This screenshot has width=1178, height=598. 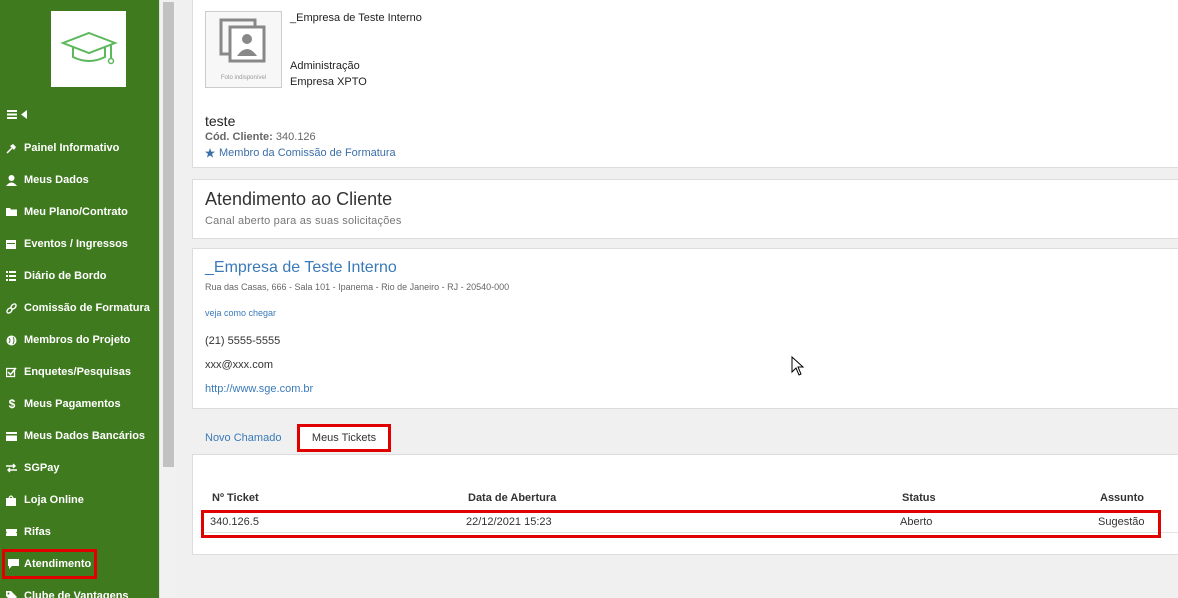 I want to click on calendar-icon, so click(x=12, y=244).